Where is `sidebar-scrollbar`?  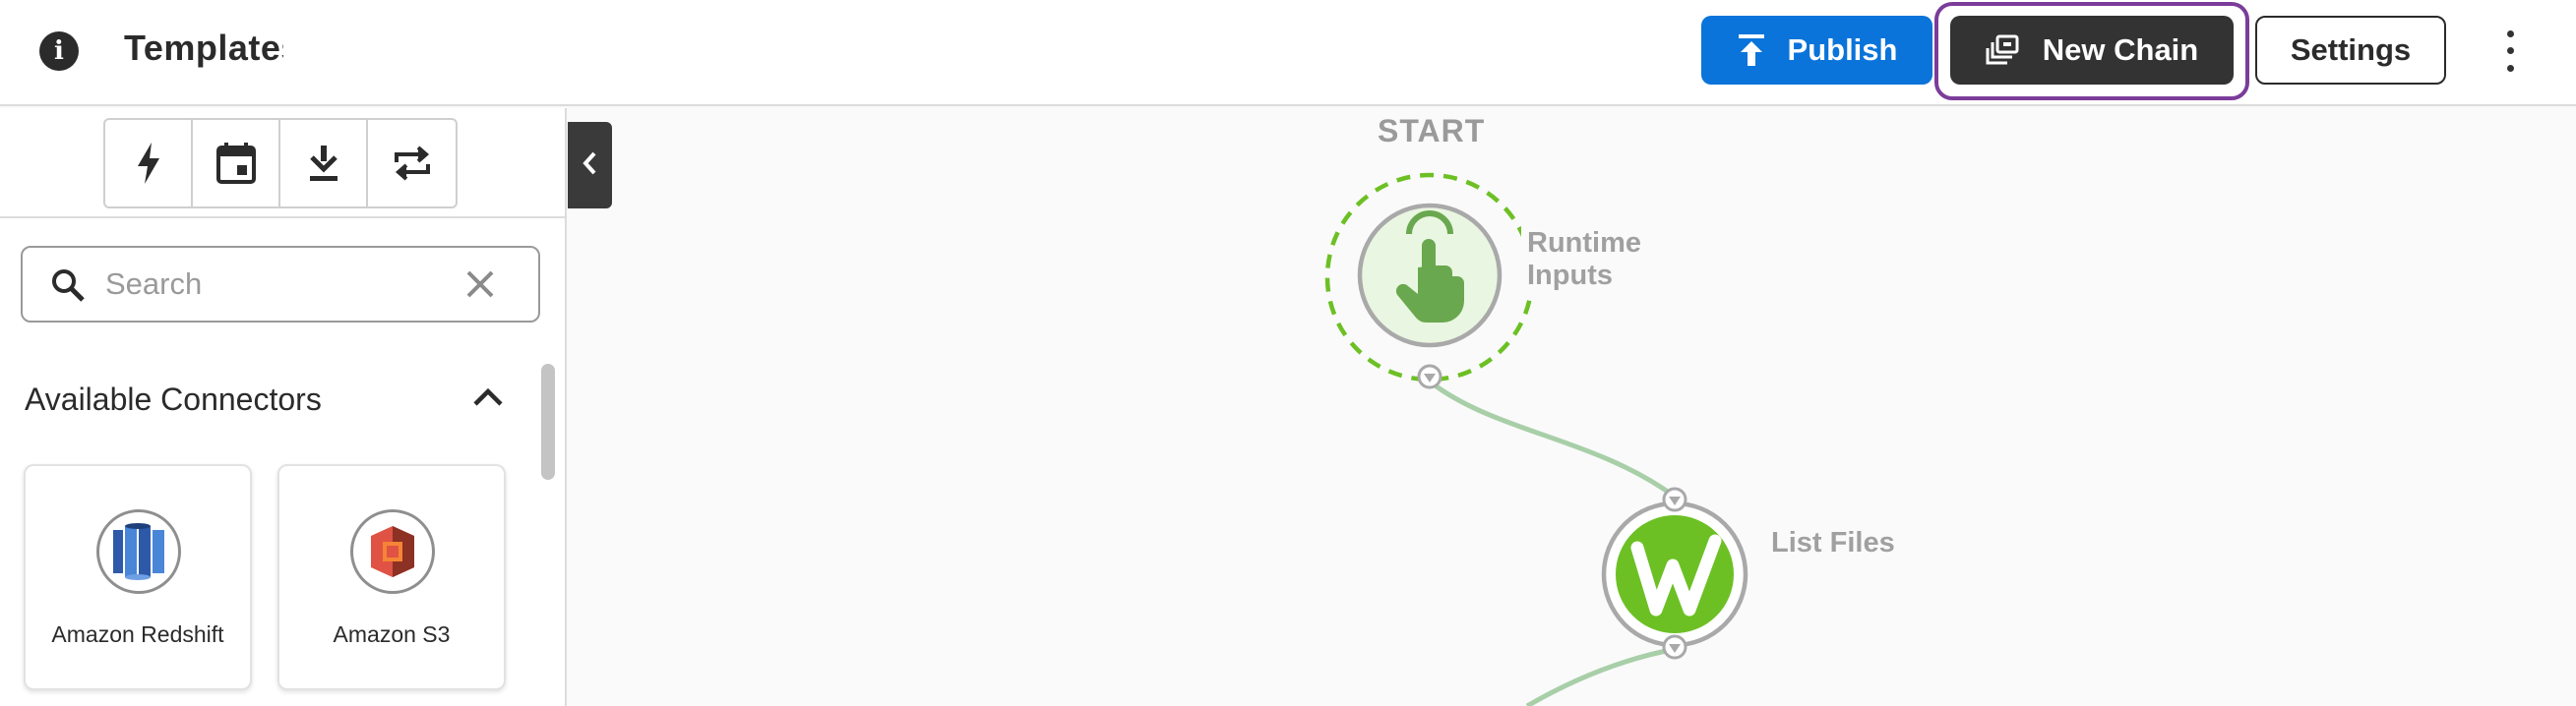
sidebar-scrollbar is located at coordinates (548, 529).